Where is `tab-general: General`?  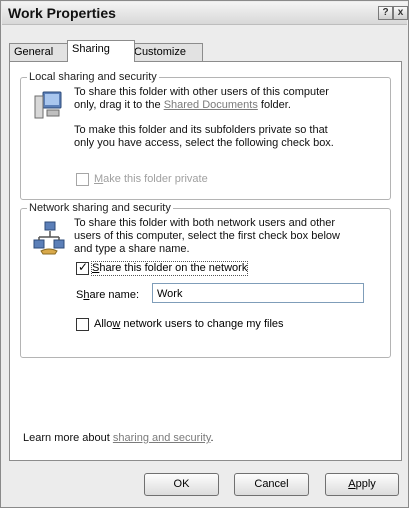
tab-general: General is located at coordinates (40, 52).